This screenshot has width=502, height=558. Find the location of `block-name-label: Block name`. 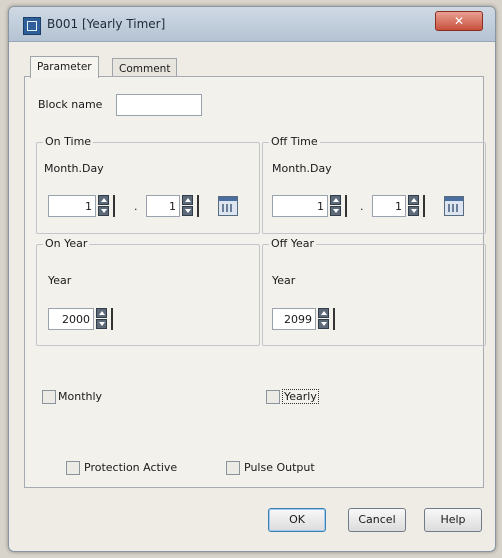

block-name-label: Block name is located at coordinates (70, 104).